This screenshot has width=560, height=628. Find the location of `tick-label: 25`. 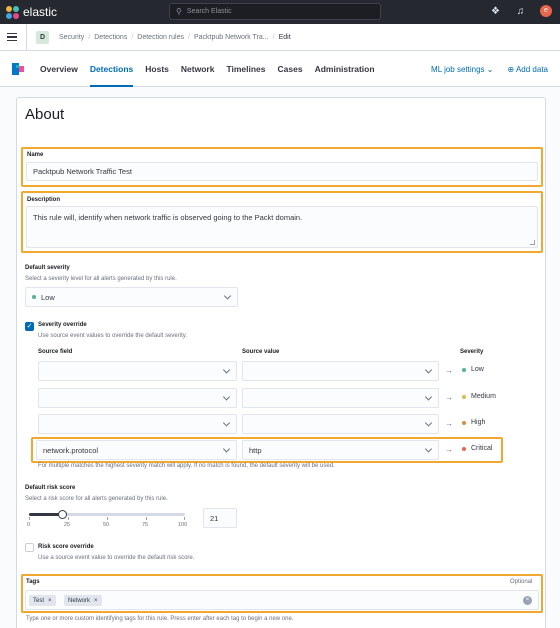

tick-label: 25 is located at coordinates (67, 525).